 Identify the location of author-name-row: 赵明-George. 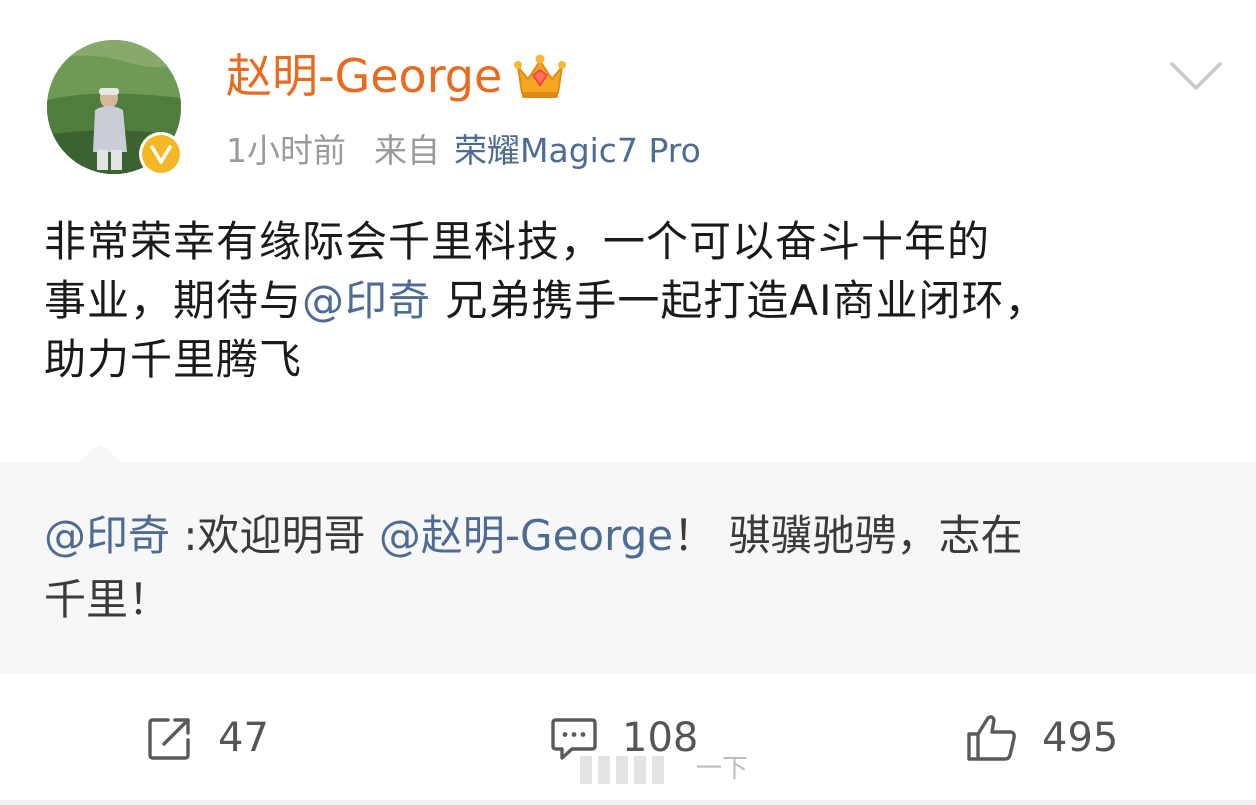
(397, 76).